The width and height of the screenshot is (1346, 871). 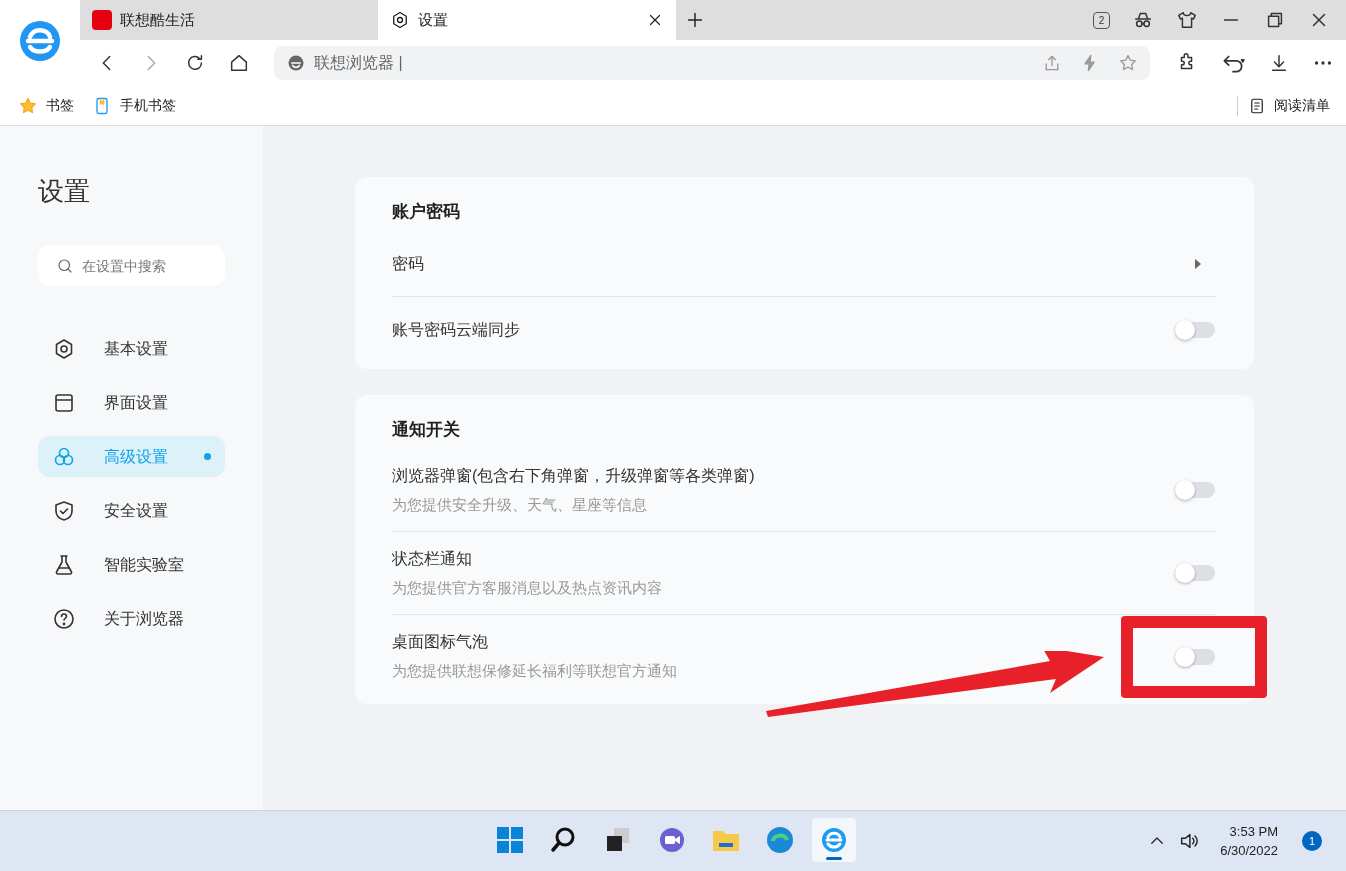 I want to click on document-icon, so click(x=1257, y=105).